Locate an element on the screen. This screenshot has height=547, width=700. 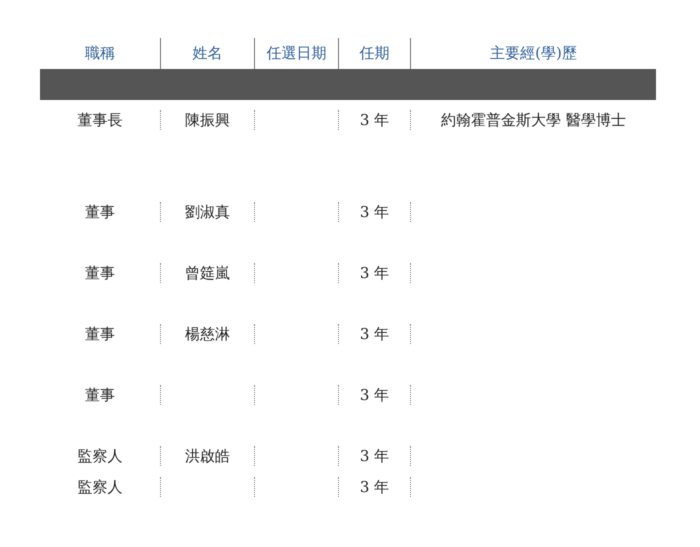
table-cell: 約翰霍普金斯大學 醫學博士 is located at coordinates (533, 120).